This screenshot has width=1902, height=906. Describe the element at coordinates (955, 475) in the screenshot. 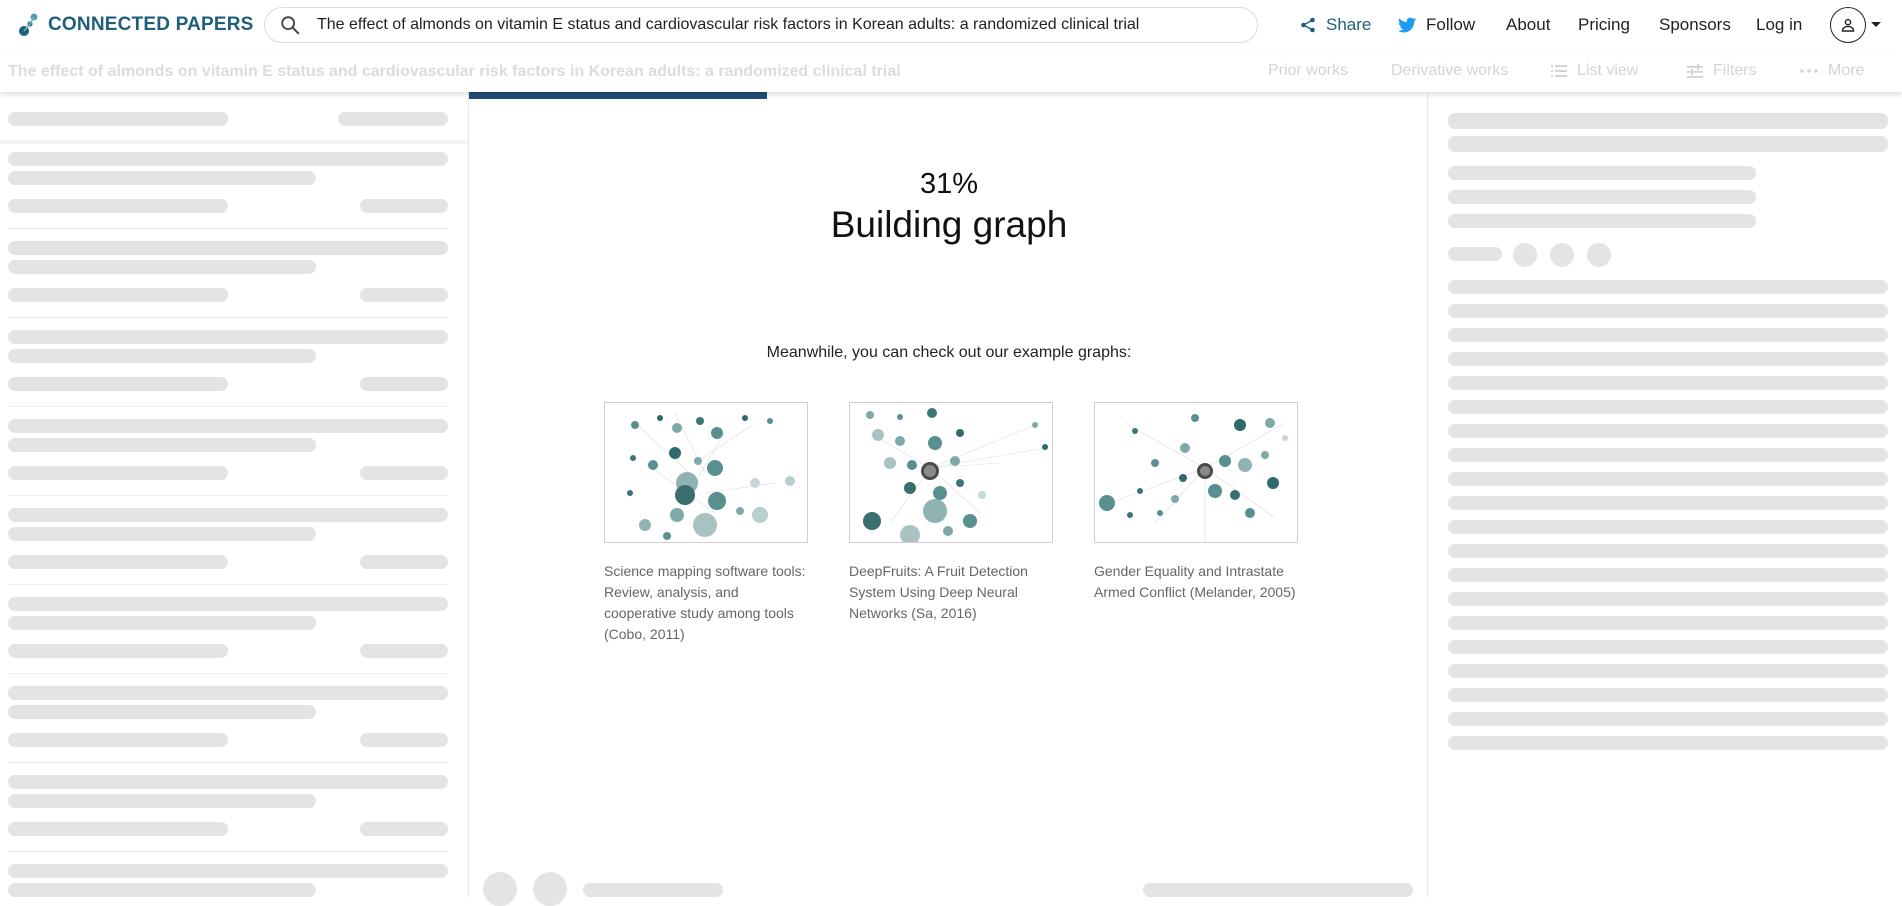

I see `graph-thumbnail-icon` at that location.